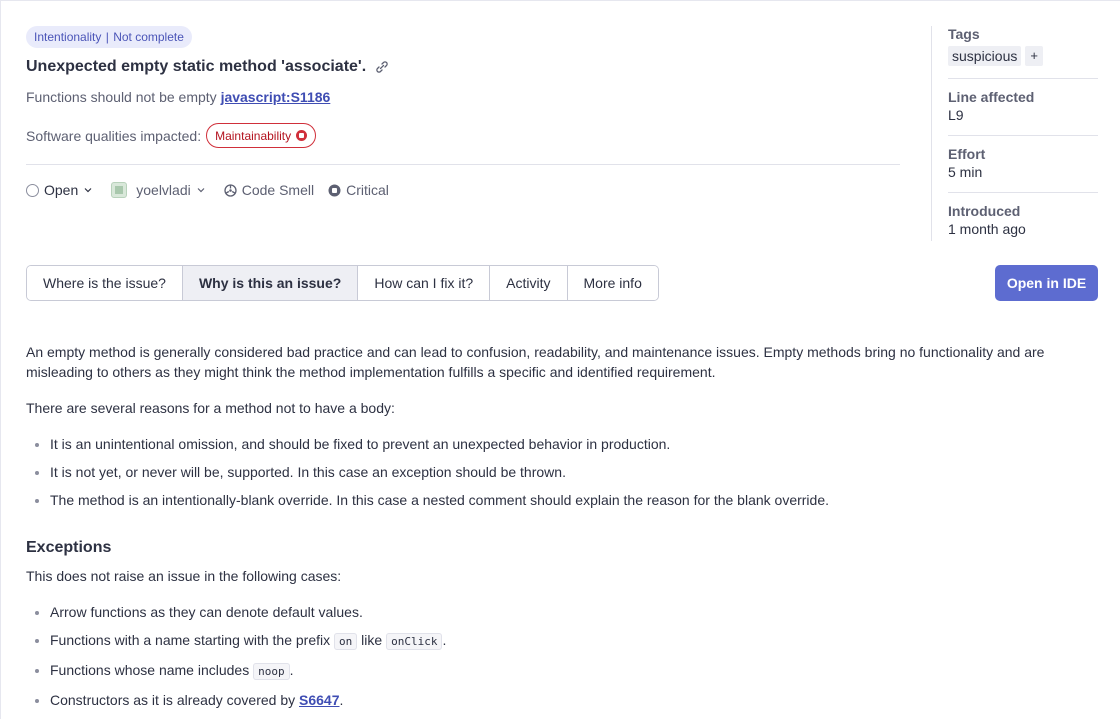  I want to click on open-in-ide-button: Open in IDE, so click(1046, 283).